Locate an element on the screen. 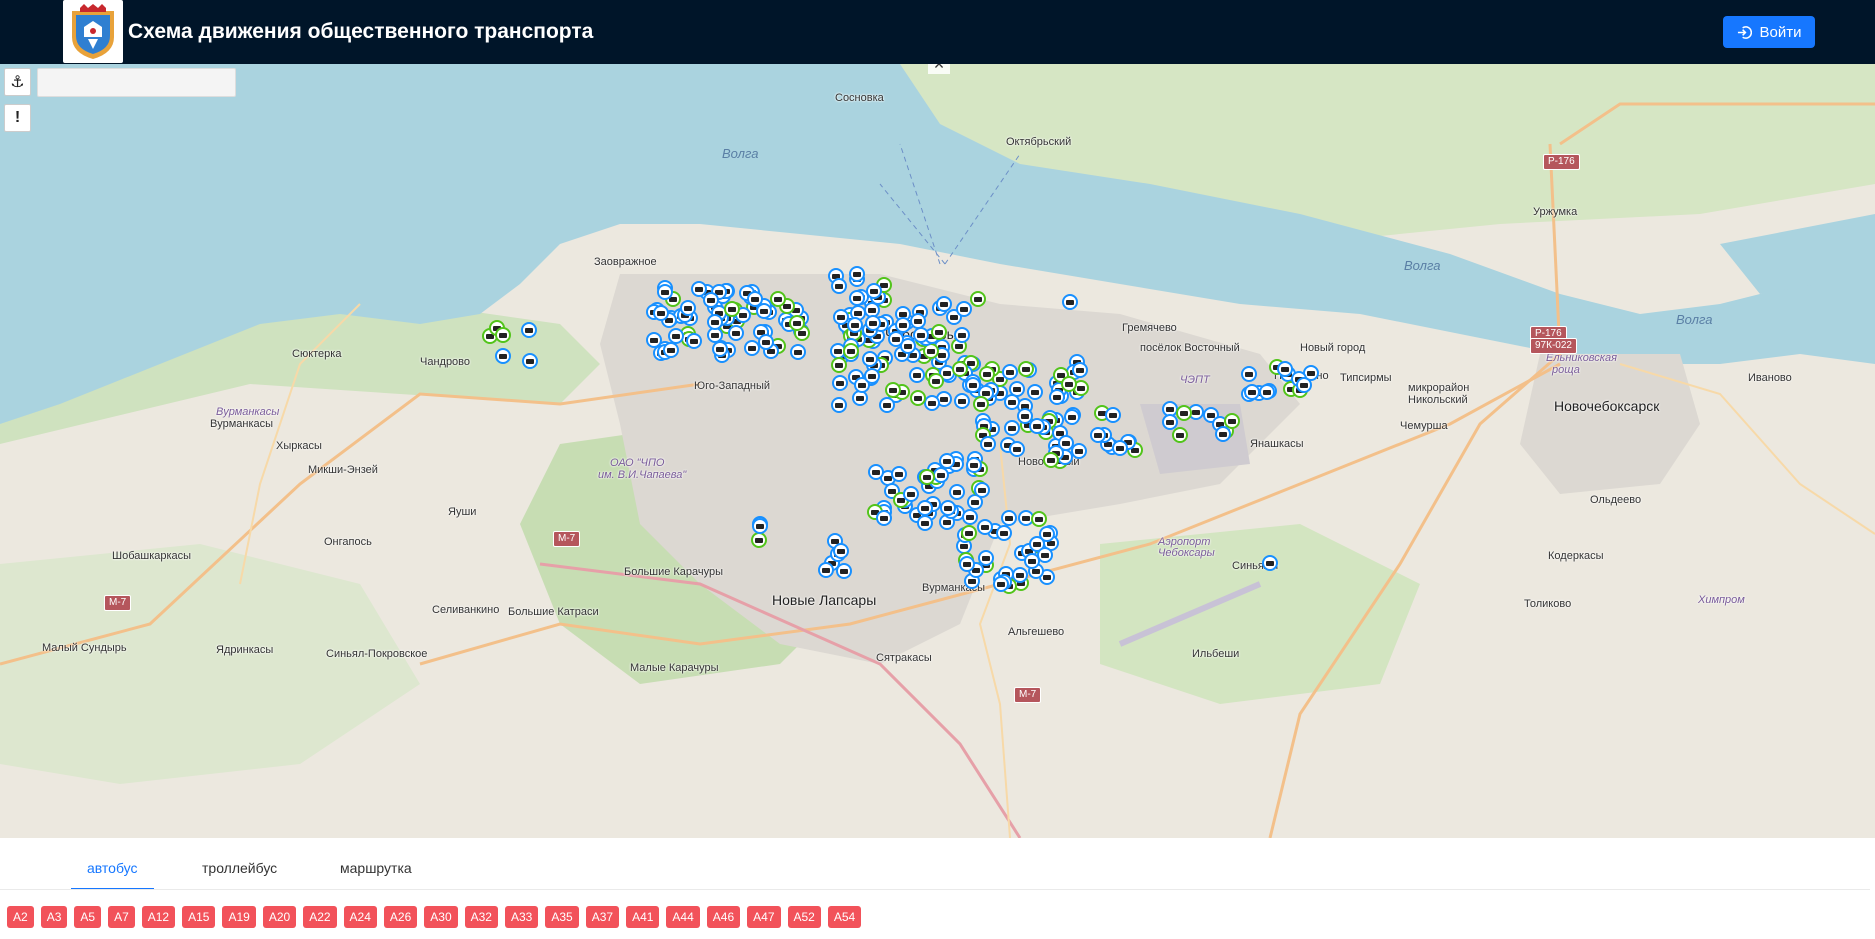 This screenshot has width=1875, height=939. tab-minibus: маршрутка is located at coordinates (376, 868).